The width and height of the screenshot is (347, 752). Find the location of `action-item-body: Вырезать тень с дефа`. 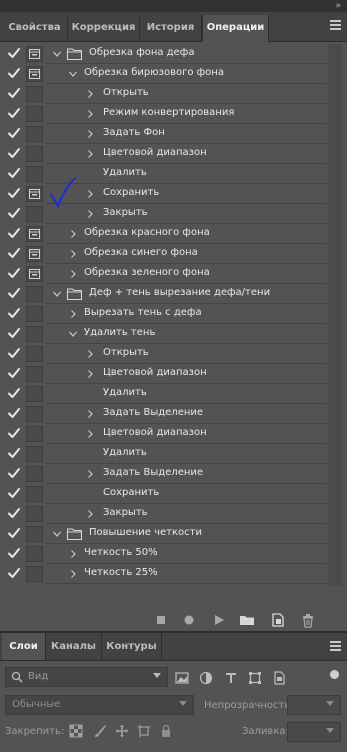

action-item-body: Вырезать тень с дефа is located at coordinates (186, 314).